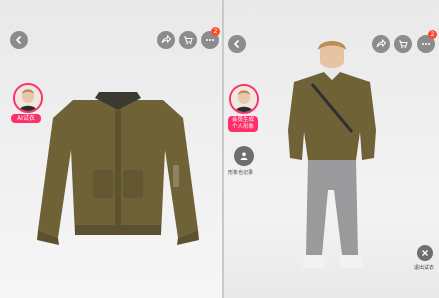  Describe the element at coordinates (241, 173) in the screenshot. I see `saved-looks-label: 形象也记录` at that location.